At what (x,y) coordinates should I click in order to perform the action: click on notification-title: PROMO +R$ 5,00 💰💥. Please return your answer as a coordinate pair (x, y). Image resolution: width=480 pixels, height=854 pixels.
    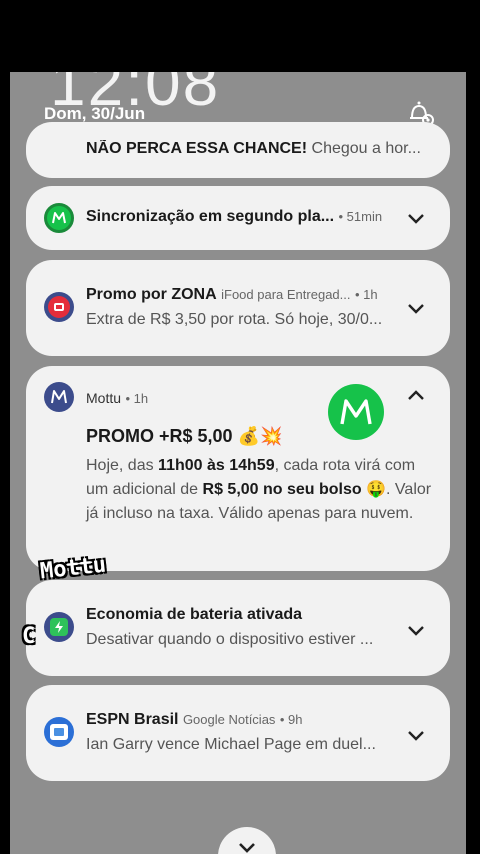
    Looking at the image, I should click on (184, 436).